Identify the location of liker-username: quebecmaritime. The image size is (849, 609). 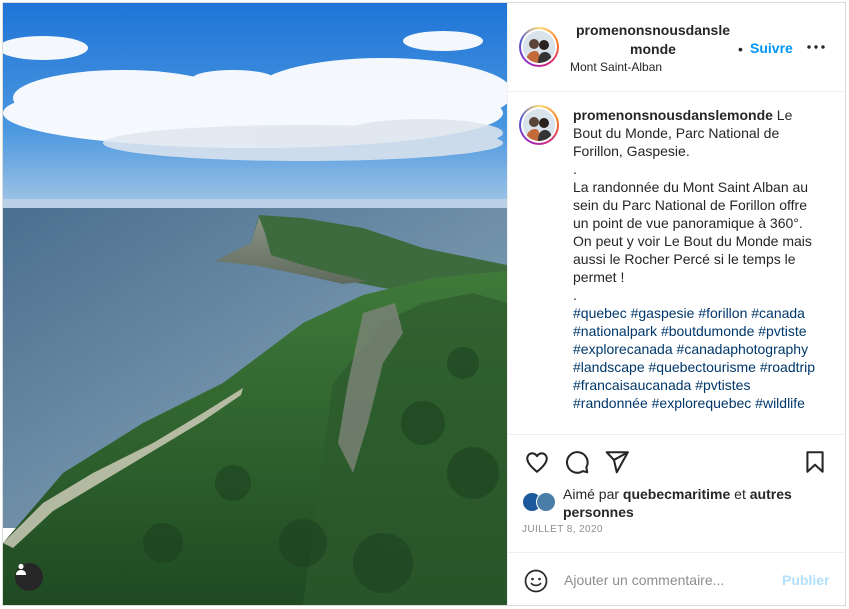
(676, 494).